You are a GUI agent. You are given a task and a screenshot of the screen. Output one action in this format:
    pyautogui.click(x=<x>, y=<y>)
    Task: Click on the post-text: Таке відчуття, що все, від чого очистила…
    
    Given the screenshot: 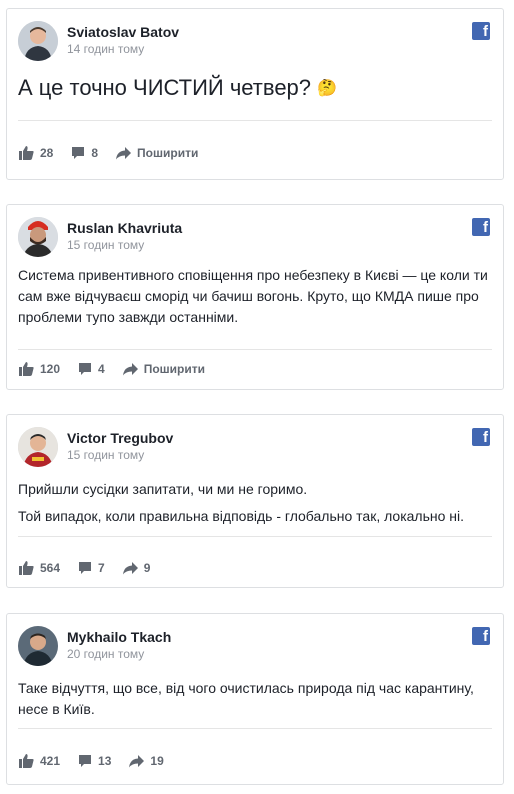 What is the action you would take?
    pyautogui.click(x=246, y=698)
    